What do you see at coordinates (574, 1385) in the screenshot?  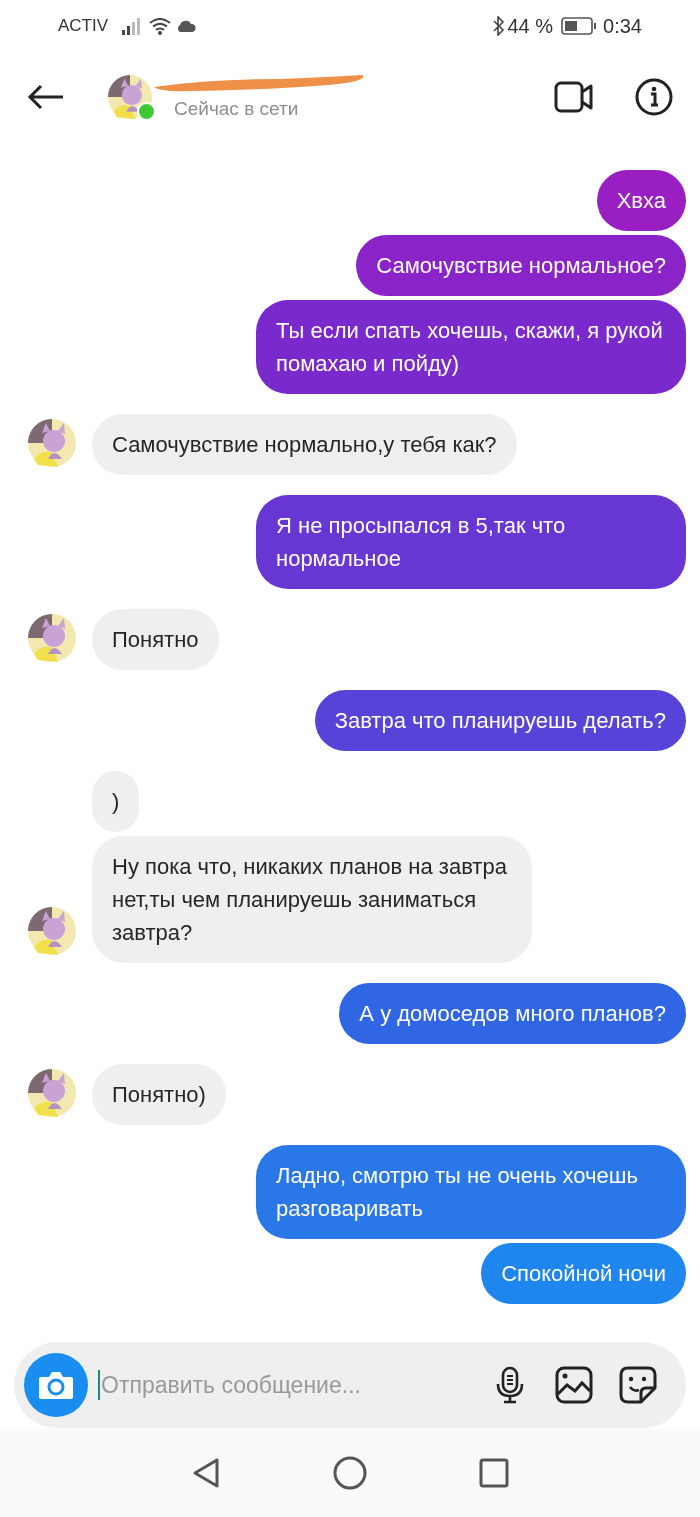 I see `gallery-button` at bounding box center [574, 1385].